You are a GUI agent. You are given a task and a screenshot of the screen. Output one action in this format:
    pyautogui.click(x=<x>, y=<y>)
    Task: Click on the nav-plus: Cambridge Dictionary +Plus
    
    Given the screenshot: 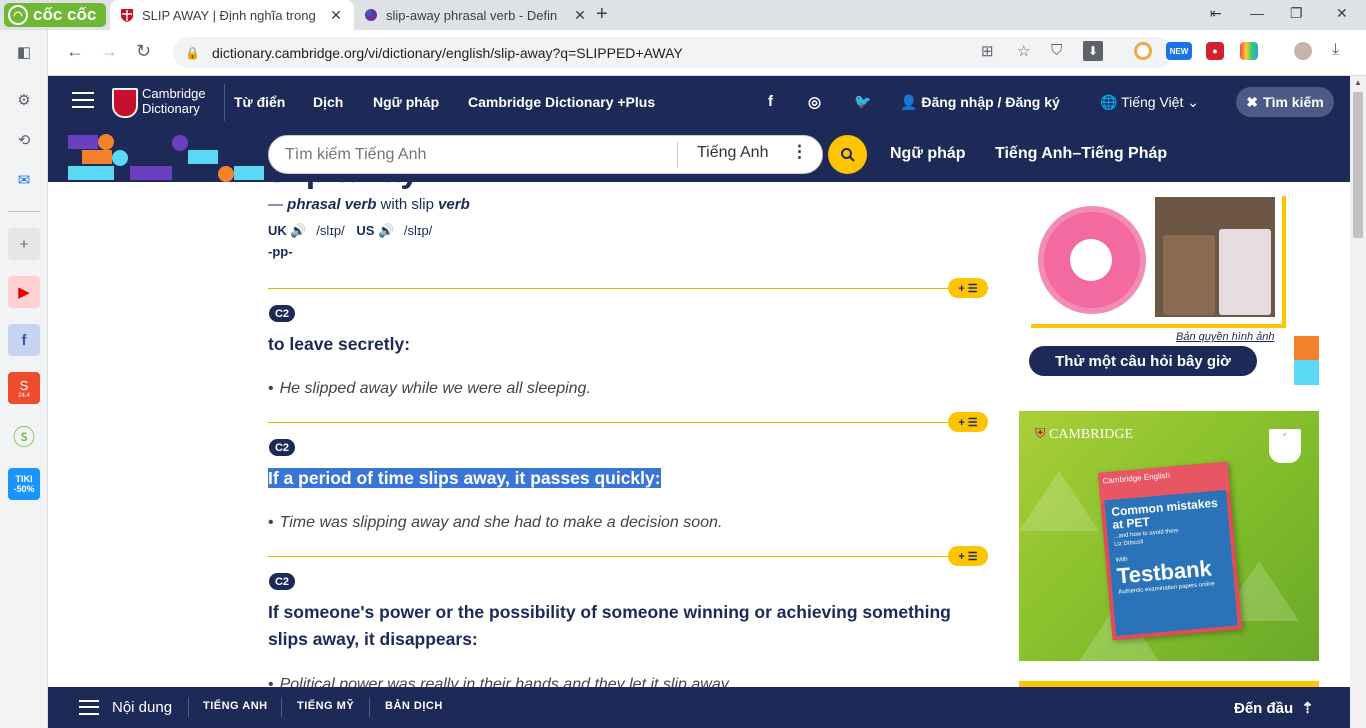 What is the action you would take?
    pyautogui.click(x=561, y=102)
    